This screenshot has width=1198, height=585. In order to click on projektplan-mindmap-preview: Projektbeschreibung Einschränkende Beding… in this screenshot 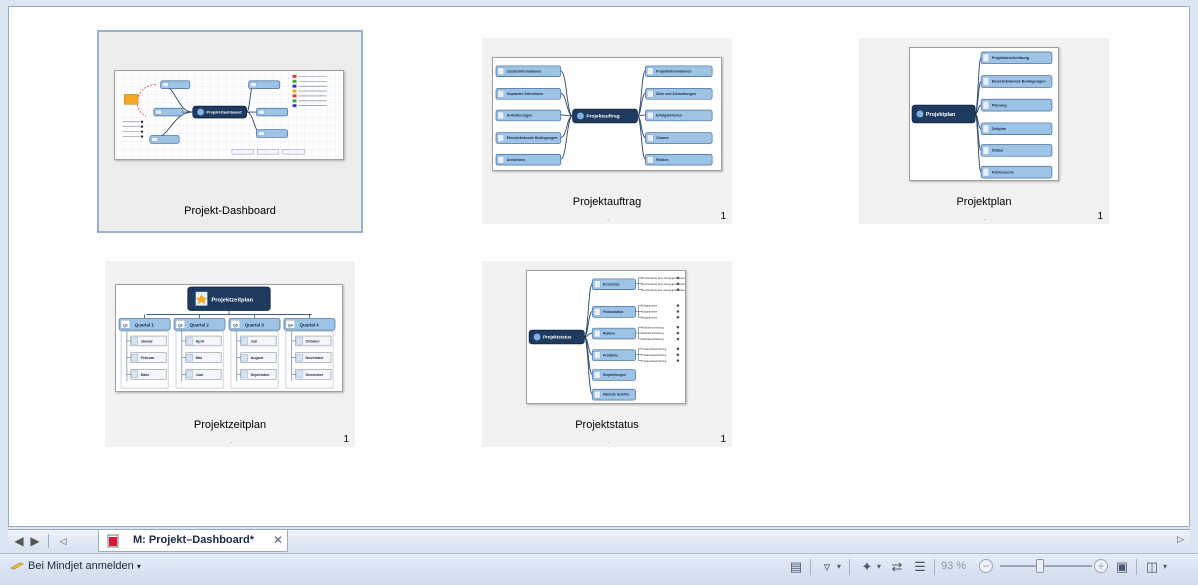, I will do `click(982, 115)`.